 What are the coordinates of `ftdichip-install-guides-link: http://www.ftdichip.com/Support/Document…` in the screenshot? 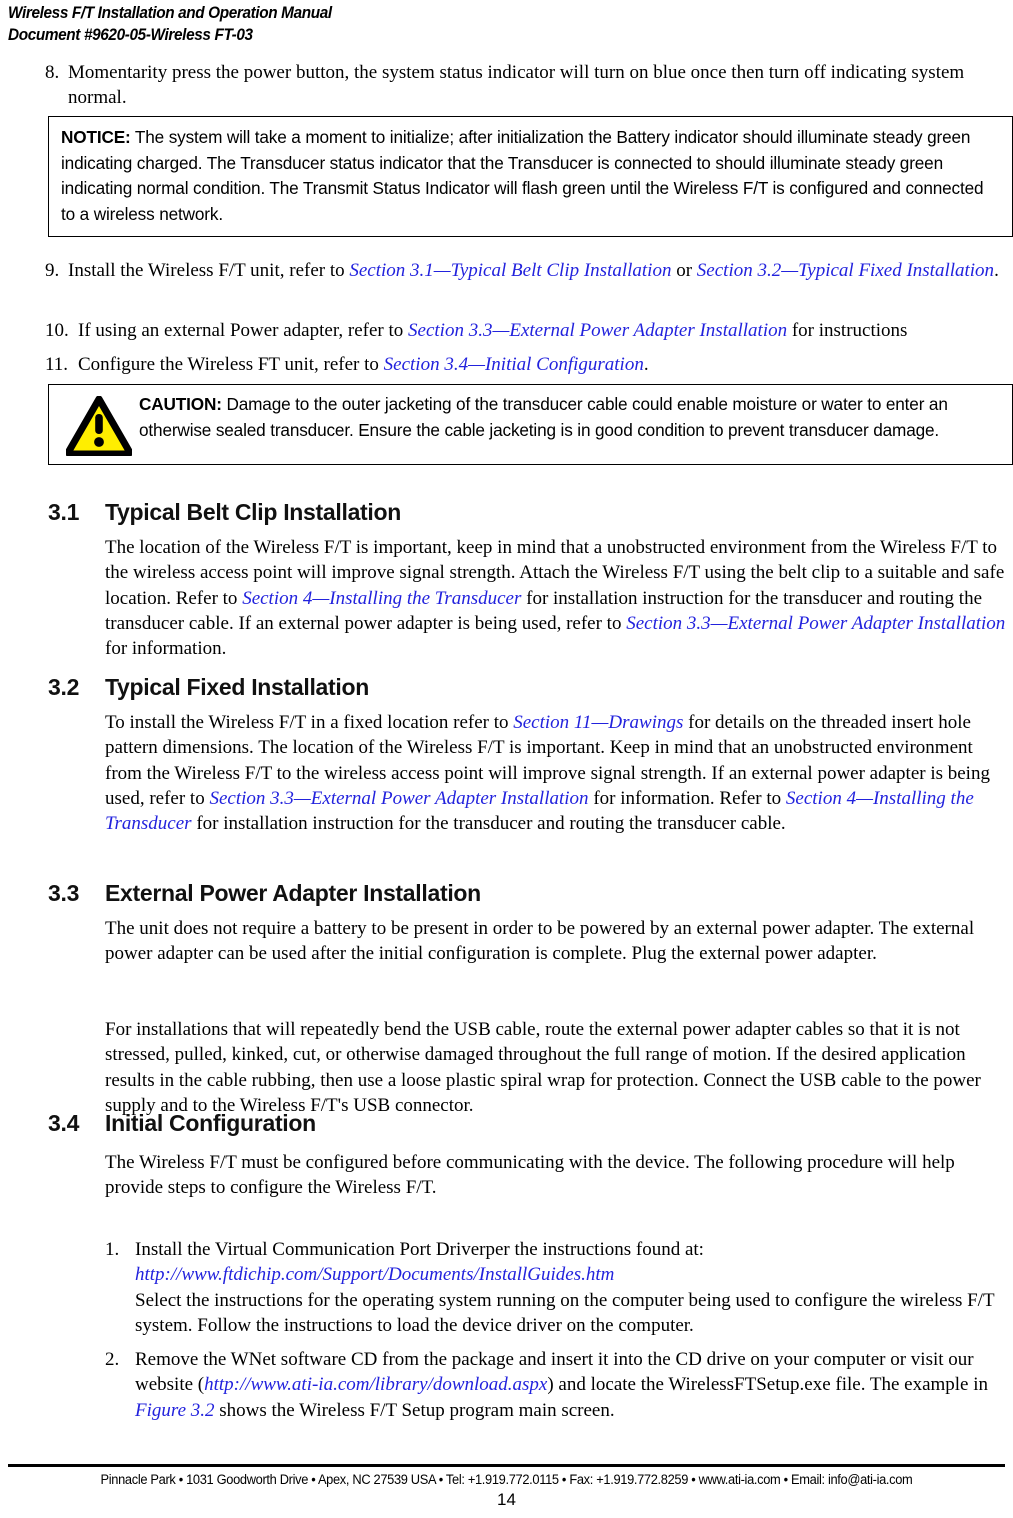 It's located at (374, 1274).